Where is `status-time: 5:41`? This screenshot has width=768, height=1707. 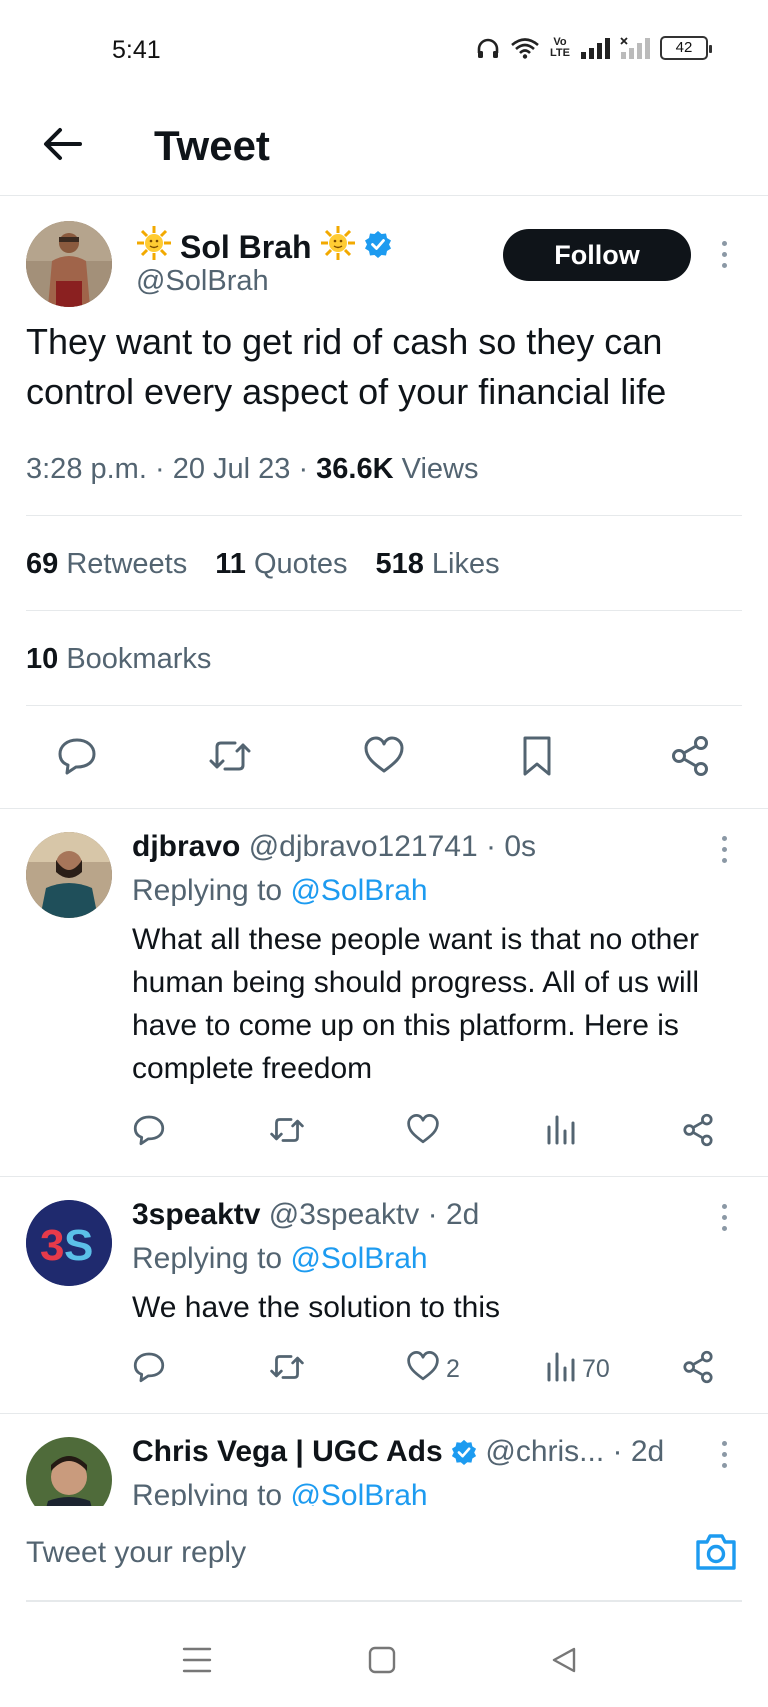 status-time: 5:41 is located at coordinates (136, 50).